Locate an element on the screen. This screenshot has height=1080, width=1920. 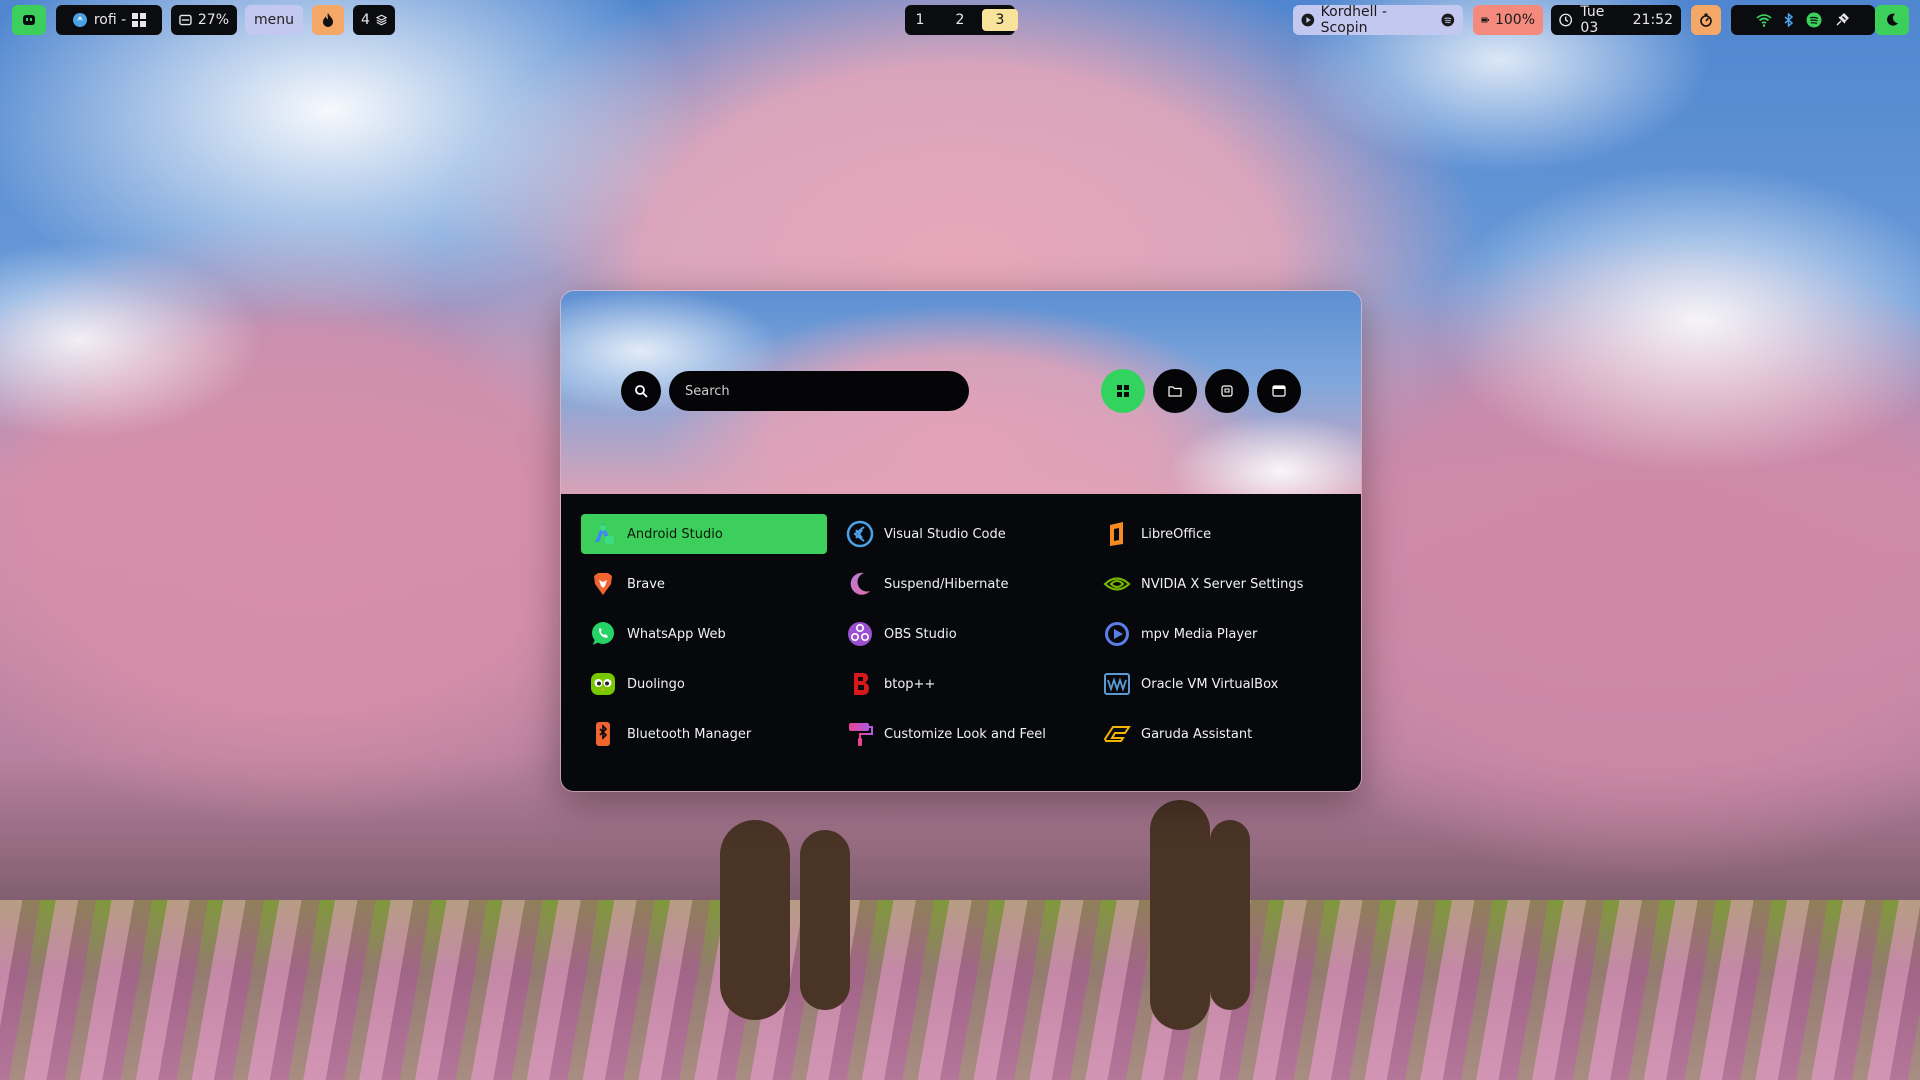
app-label: LibreOffice is located at coordinates (1176, 534).